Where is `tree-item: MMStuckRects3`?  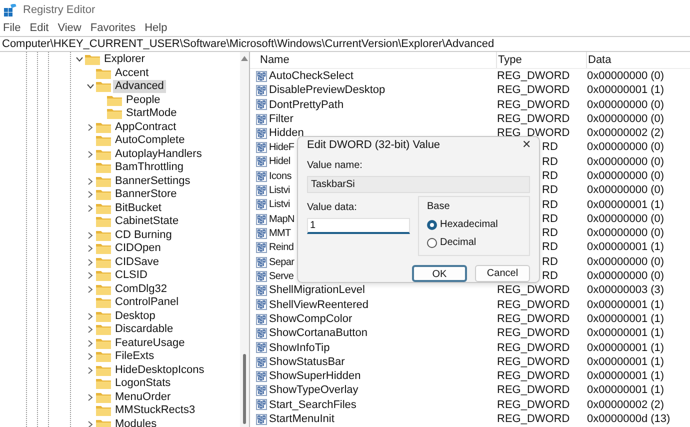
tree-item: MMStuckRects3 is located at coordinates (155, 411).